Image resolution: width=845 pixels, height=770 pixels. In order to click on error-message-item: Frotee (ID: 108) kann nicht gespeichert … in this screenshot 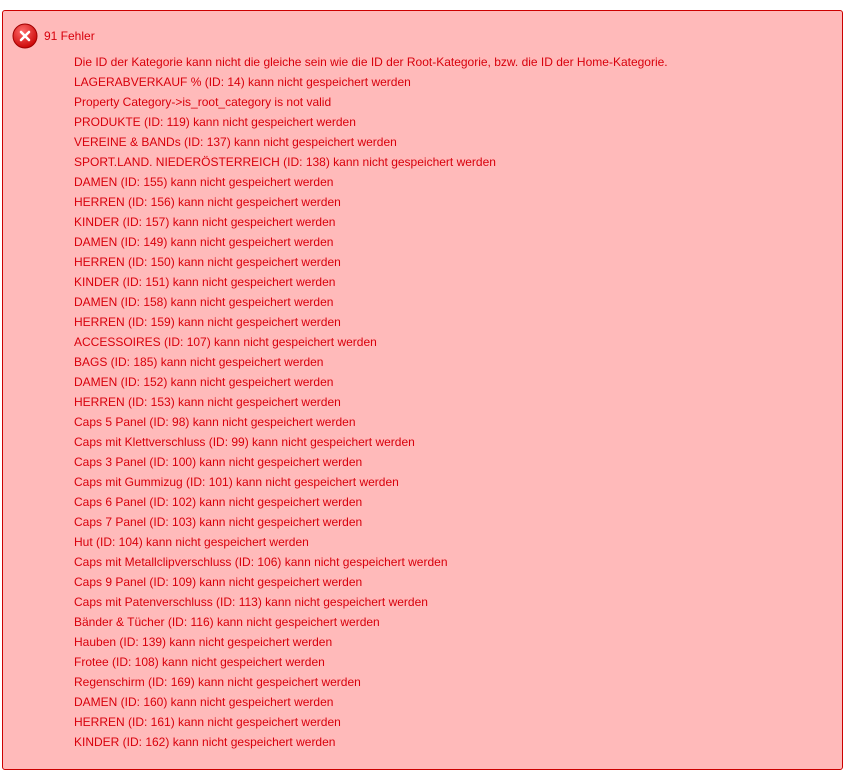, I will do `click(199, 662)`.